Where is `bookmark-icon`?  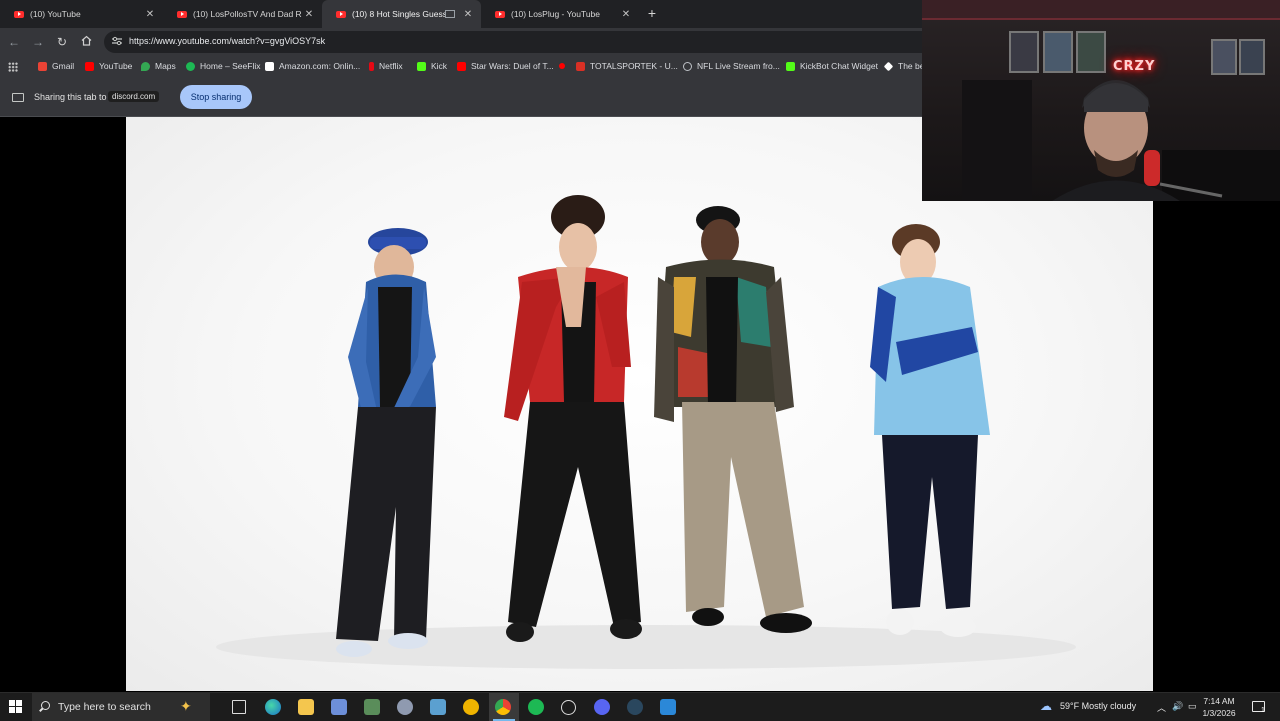 bookmark-icon is located at coordinates (888, 66).